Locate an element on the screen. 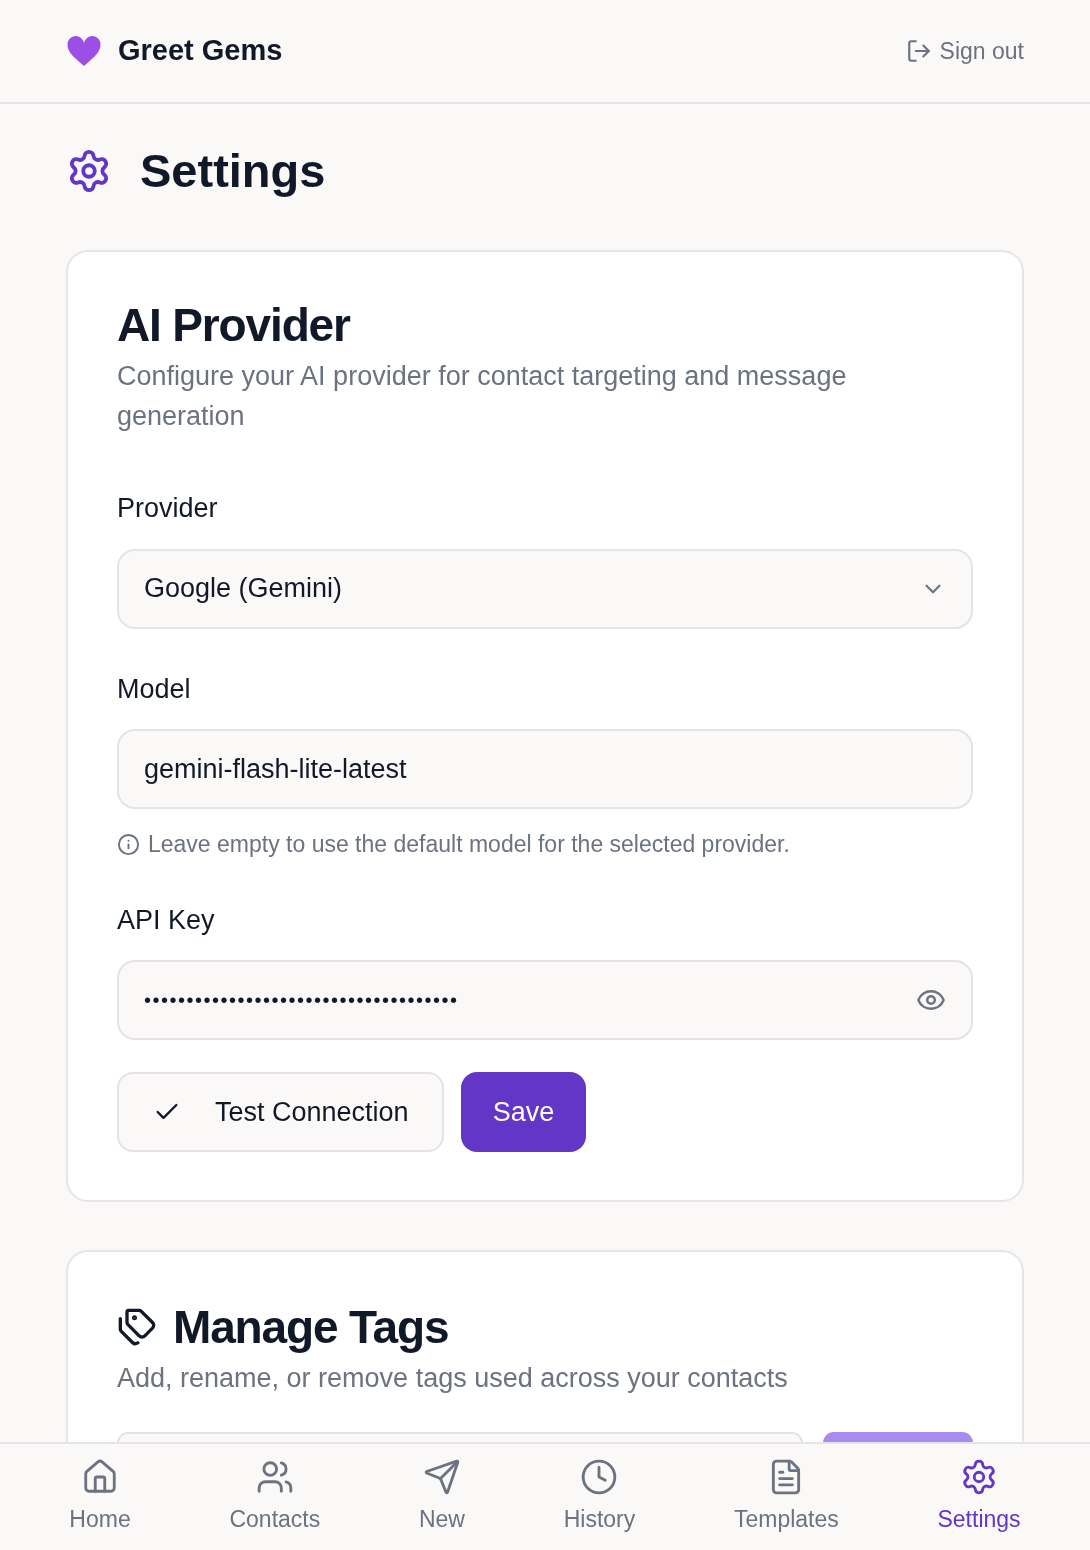  nav-tab: Contacts is located at coordinates (275, 1497).